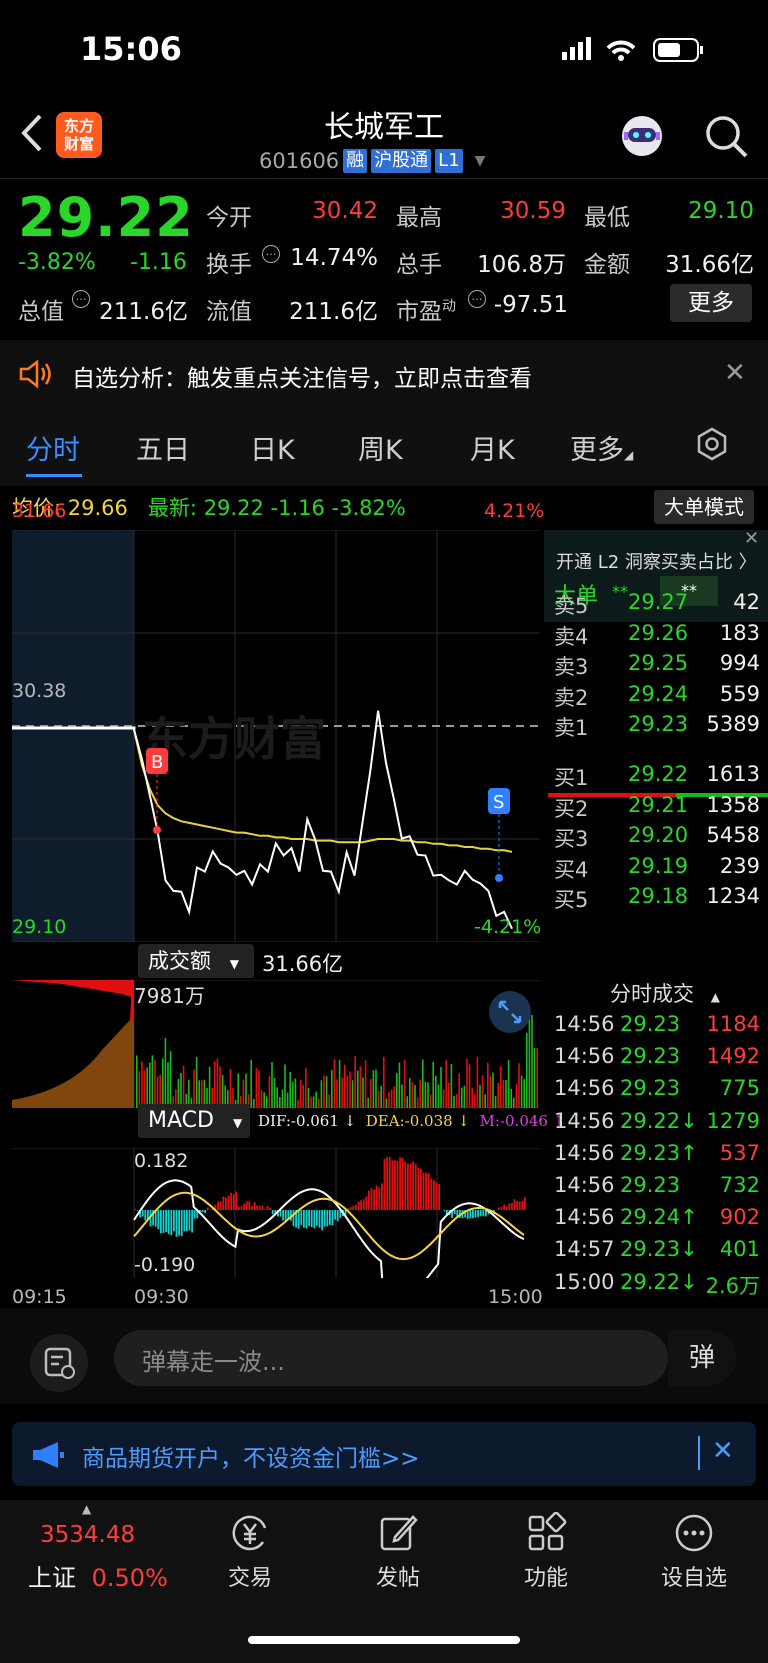 This screenshot has height=1663, width=768. Describe the element at coordinates (39, 927) in the screenshot. I see `chart-y-bottom: 29.10` at that location.